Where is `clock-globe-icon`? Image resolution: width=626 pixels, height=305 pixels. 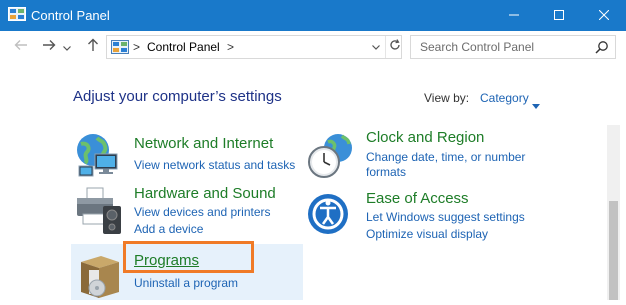
clock-globe-icon is located at coordinates (332, 156).